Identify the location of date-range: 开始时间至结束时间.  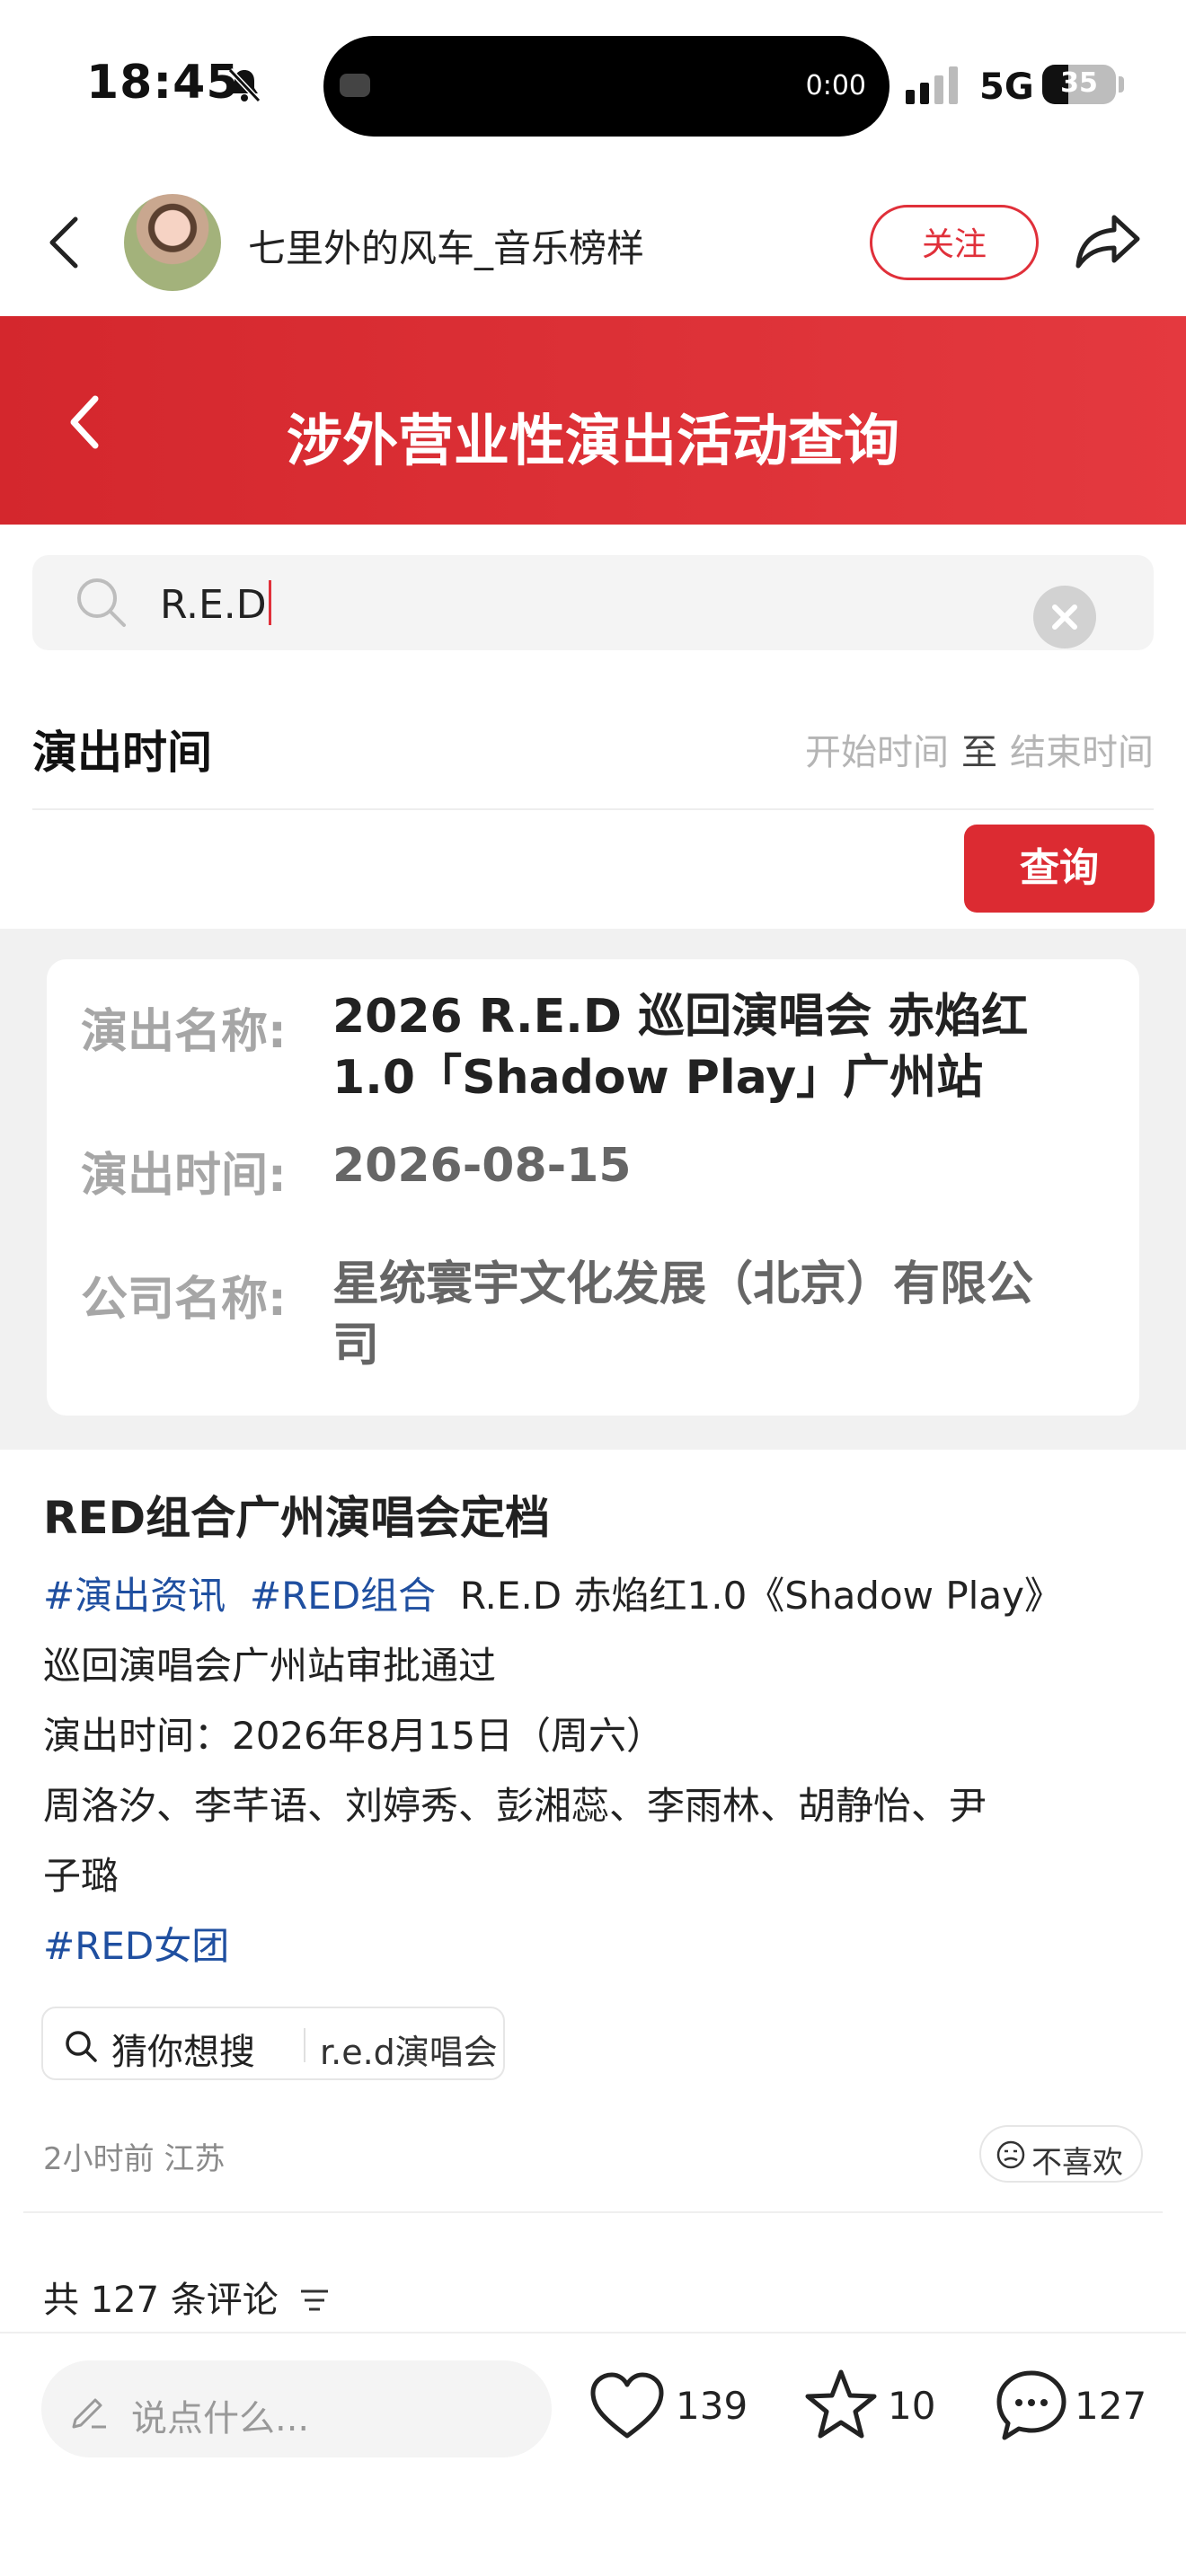
(980, 749).